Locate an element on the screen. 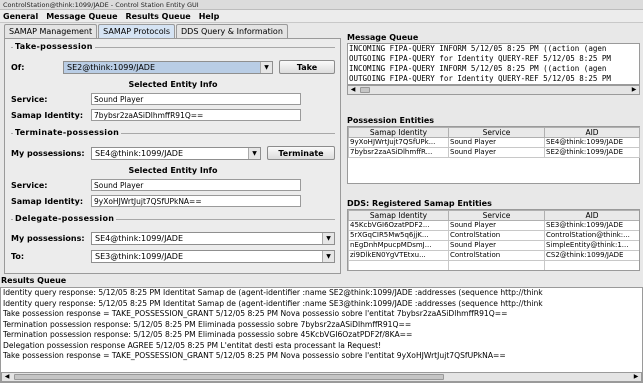 The image size is (643, 383). service-cell is located at coordinates (496, 265).